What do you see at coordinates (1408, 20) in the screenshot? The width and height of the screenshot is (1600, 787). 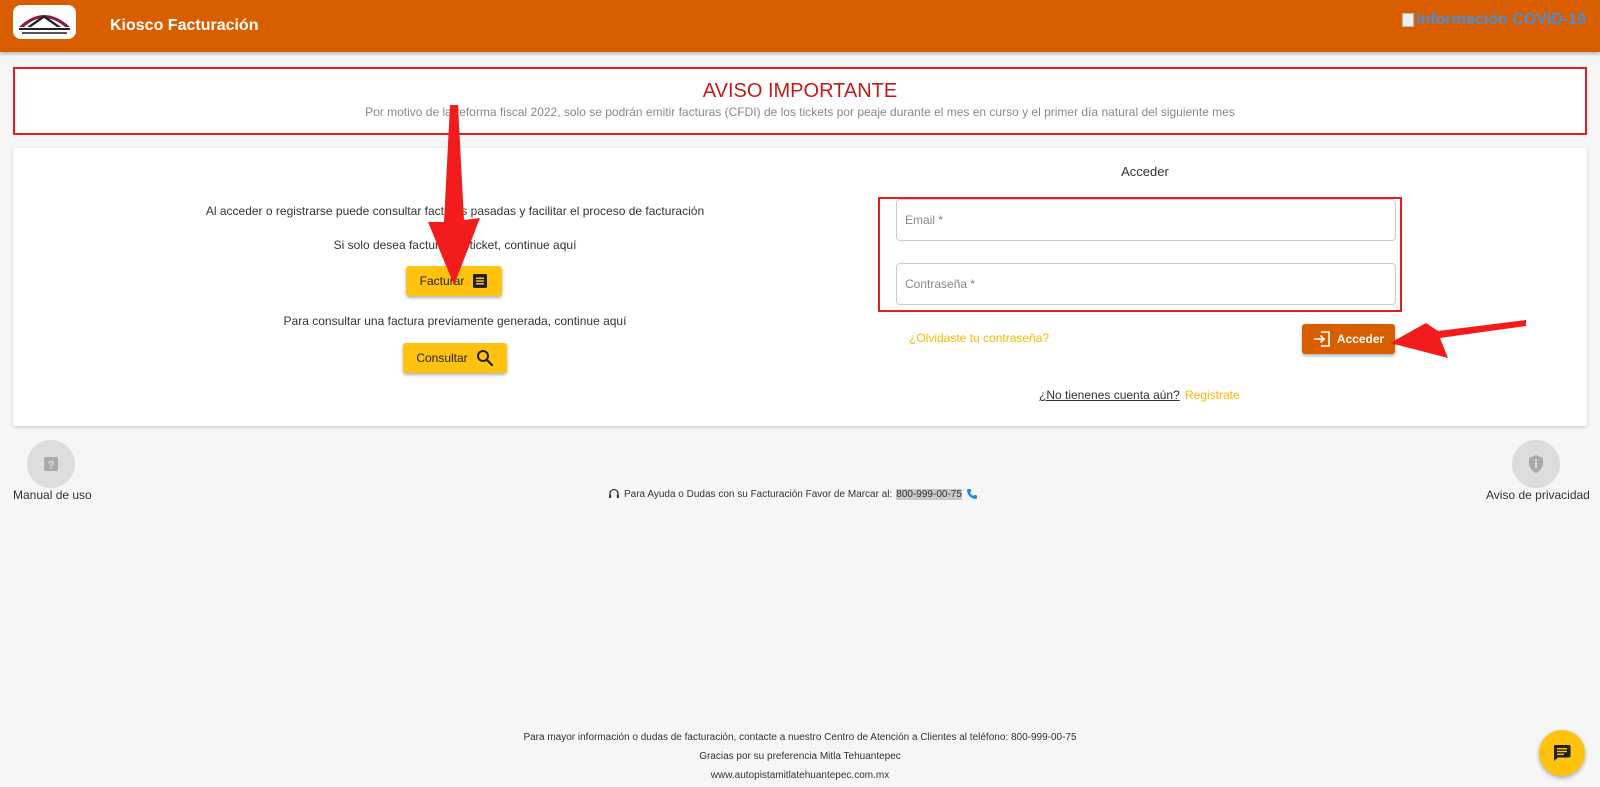 I see `broken-image-icon` at bounding box center [1408, 20].